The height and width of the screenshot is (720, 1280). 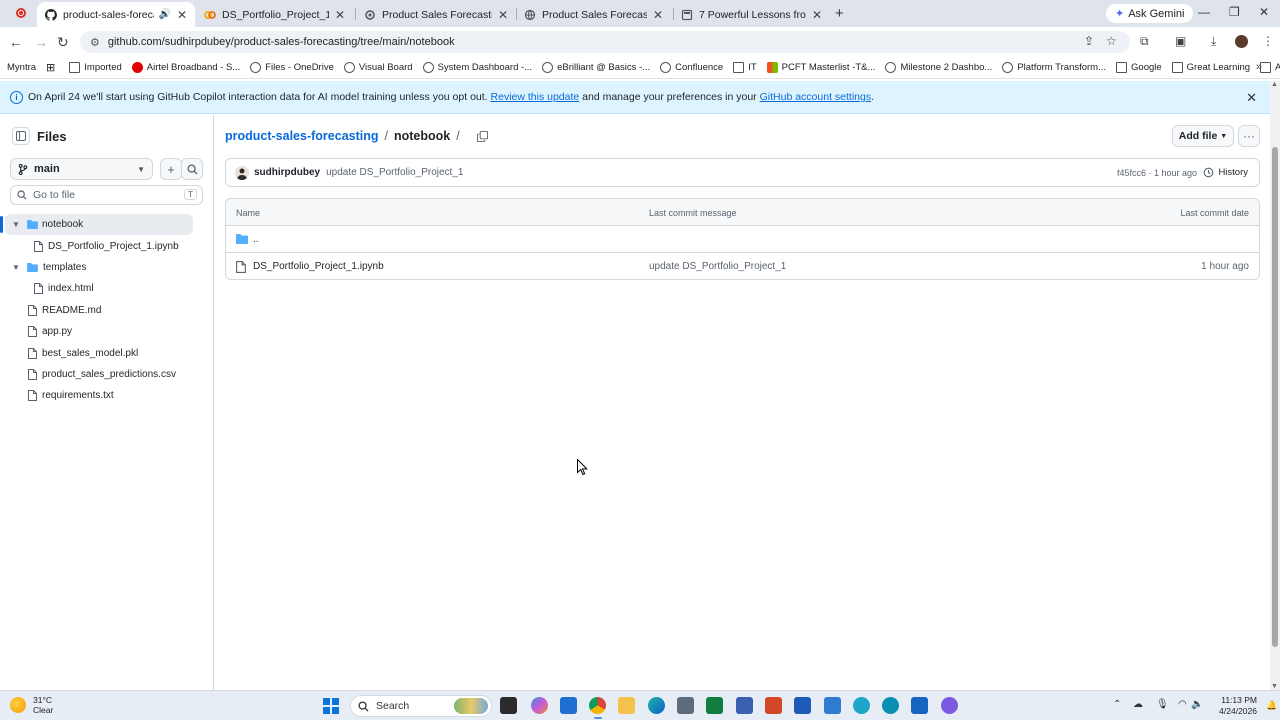 What do you see at coordinates (1139, 67) in the screenshot?
I see `bookmark-item: Google` at bounding box center [1139, 67].